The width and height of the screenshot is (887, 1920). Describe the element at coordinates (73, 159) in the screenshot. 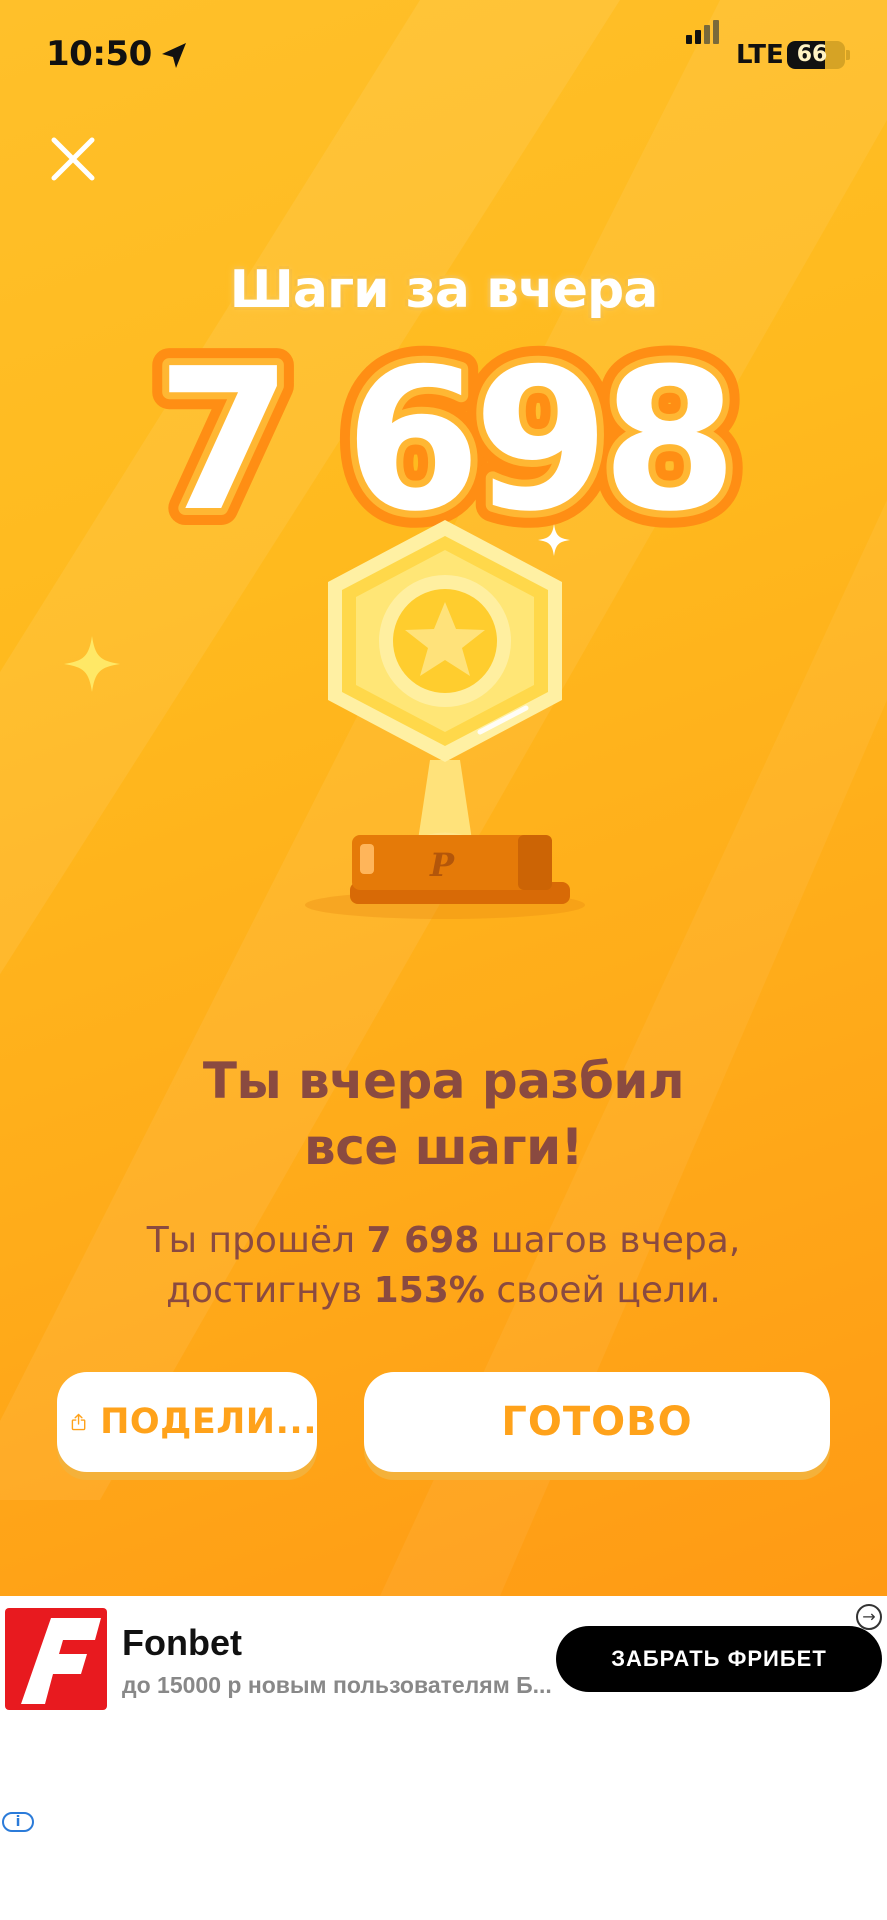

I see `close-icon` at that location.